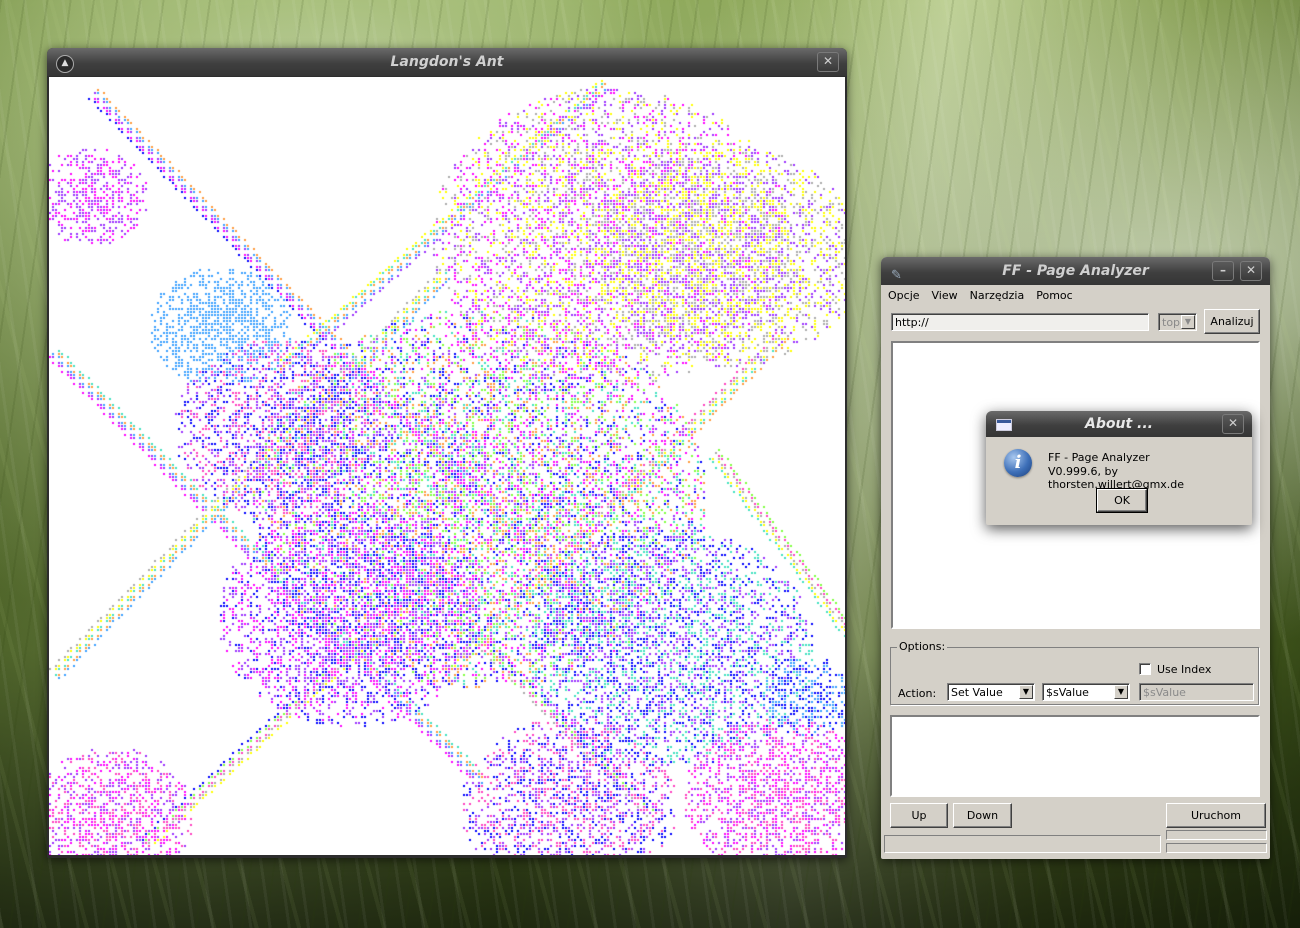 The image size is (1300, 928). I want to click on frame-select-value: top, so click(1171, 322).